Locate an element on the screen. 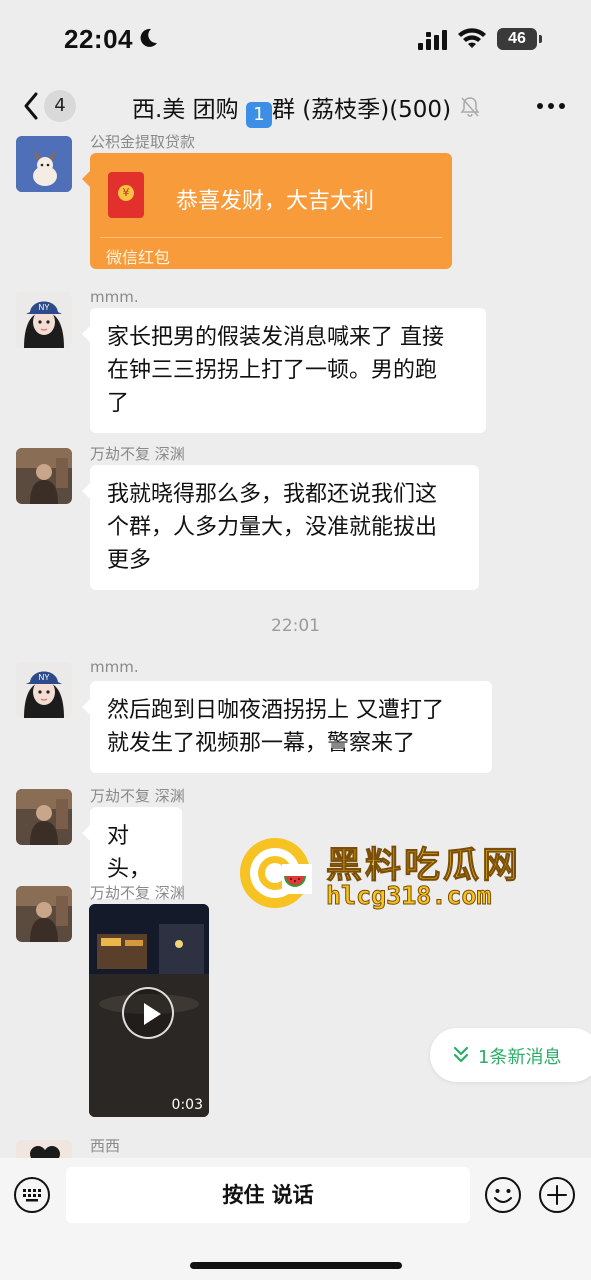 This screenshot has width=591, height=1280. new-messages-label: 1条新消息 is located at coordinates (520, 1057).